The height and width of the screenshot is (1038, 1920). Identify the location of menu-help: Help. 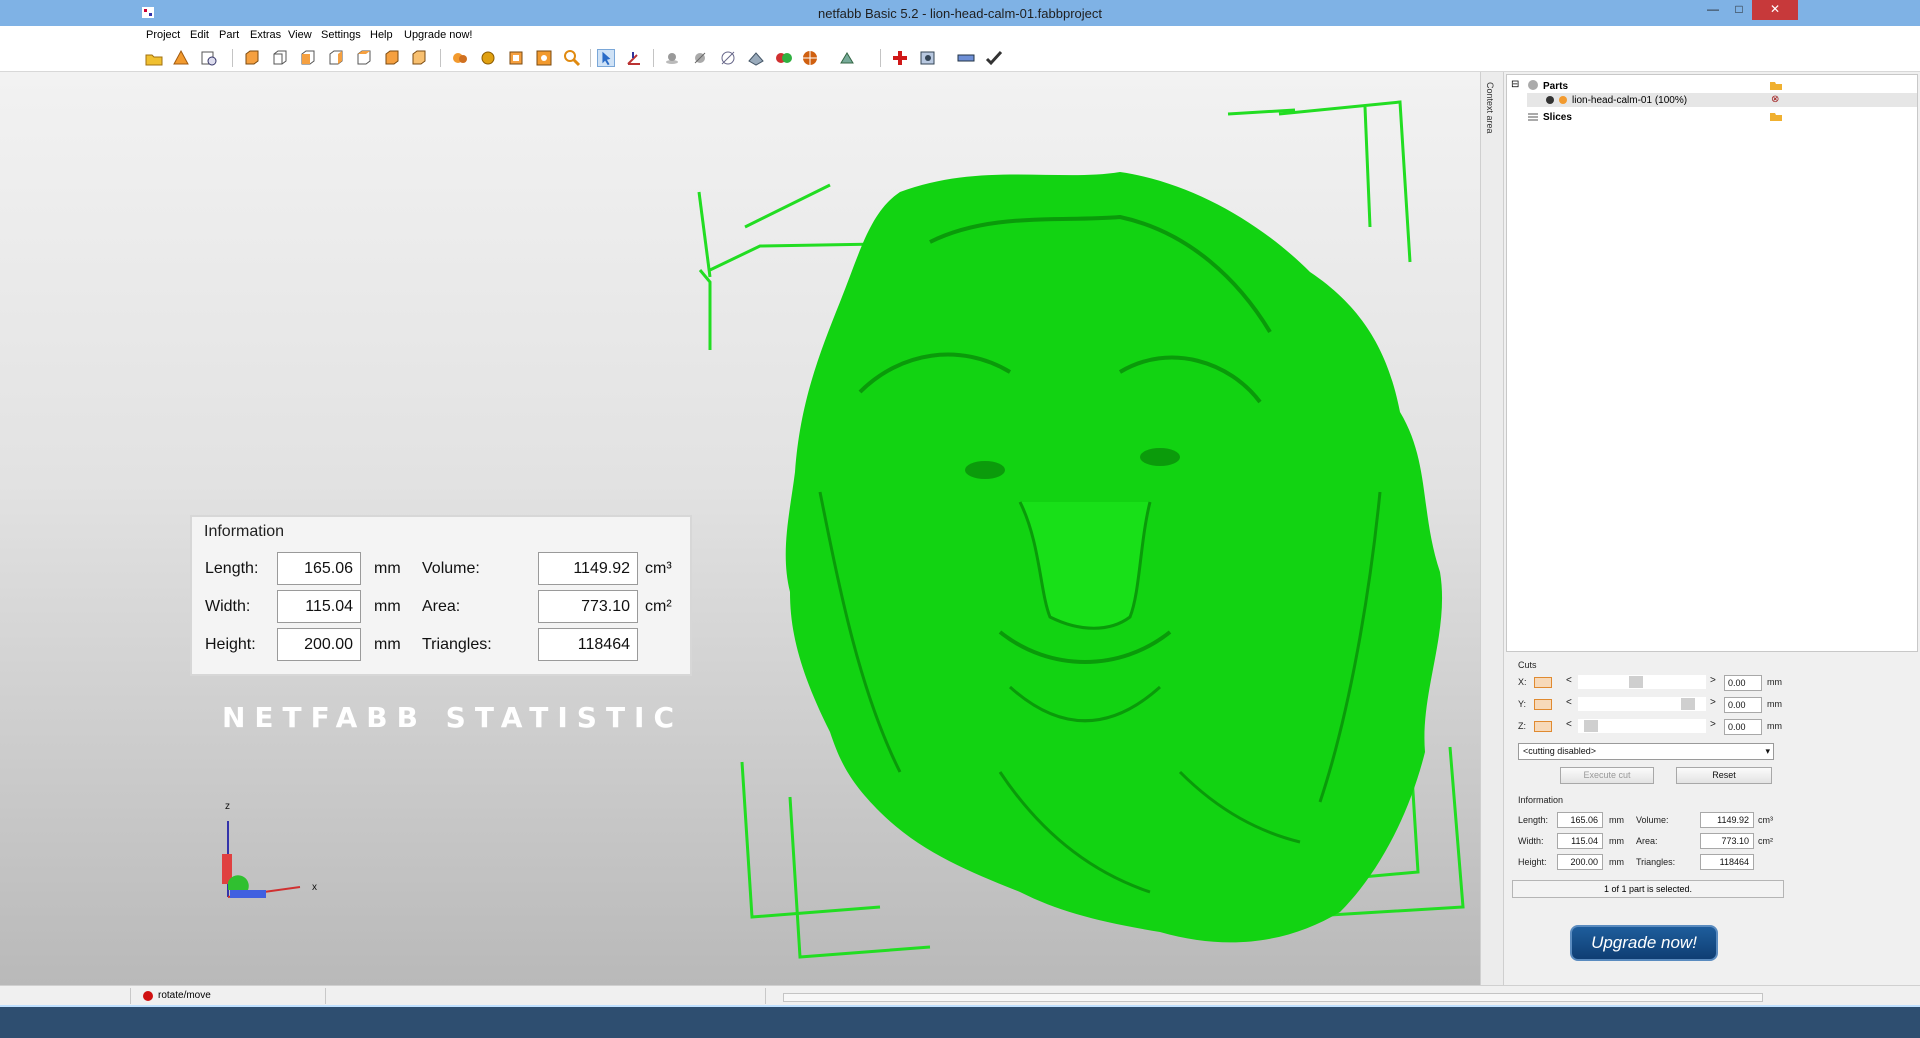
(381, 35).